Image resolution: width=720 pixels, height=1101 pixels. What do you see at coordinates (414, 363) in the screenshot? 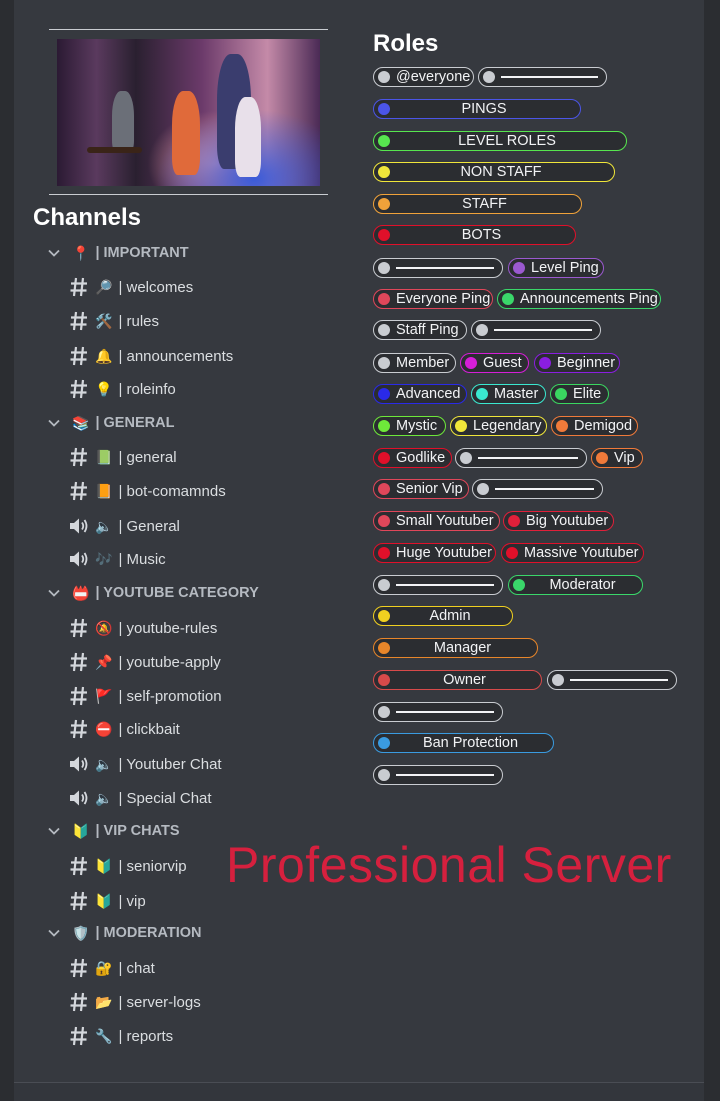
I see `role-pill: Member` at bounding box center [414, 363].